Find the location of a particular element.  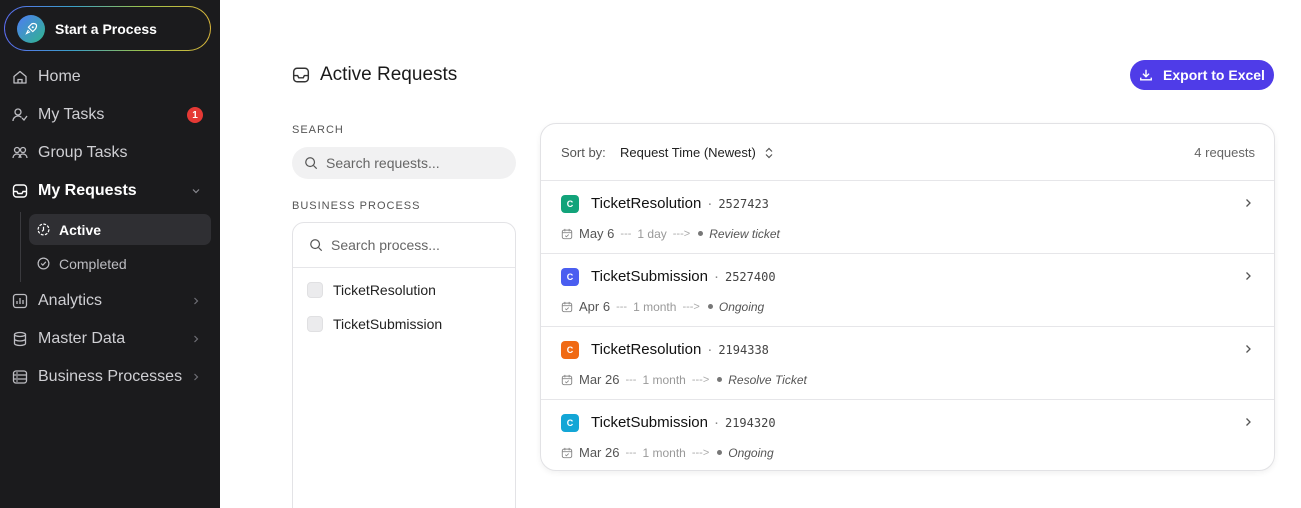

request-process-name: TicketSubmission is located at coordinates (649, 422).